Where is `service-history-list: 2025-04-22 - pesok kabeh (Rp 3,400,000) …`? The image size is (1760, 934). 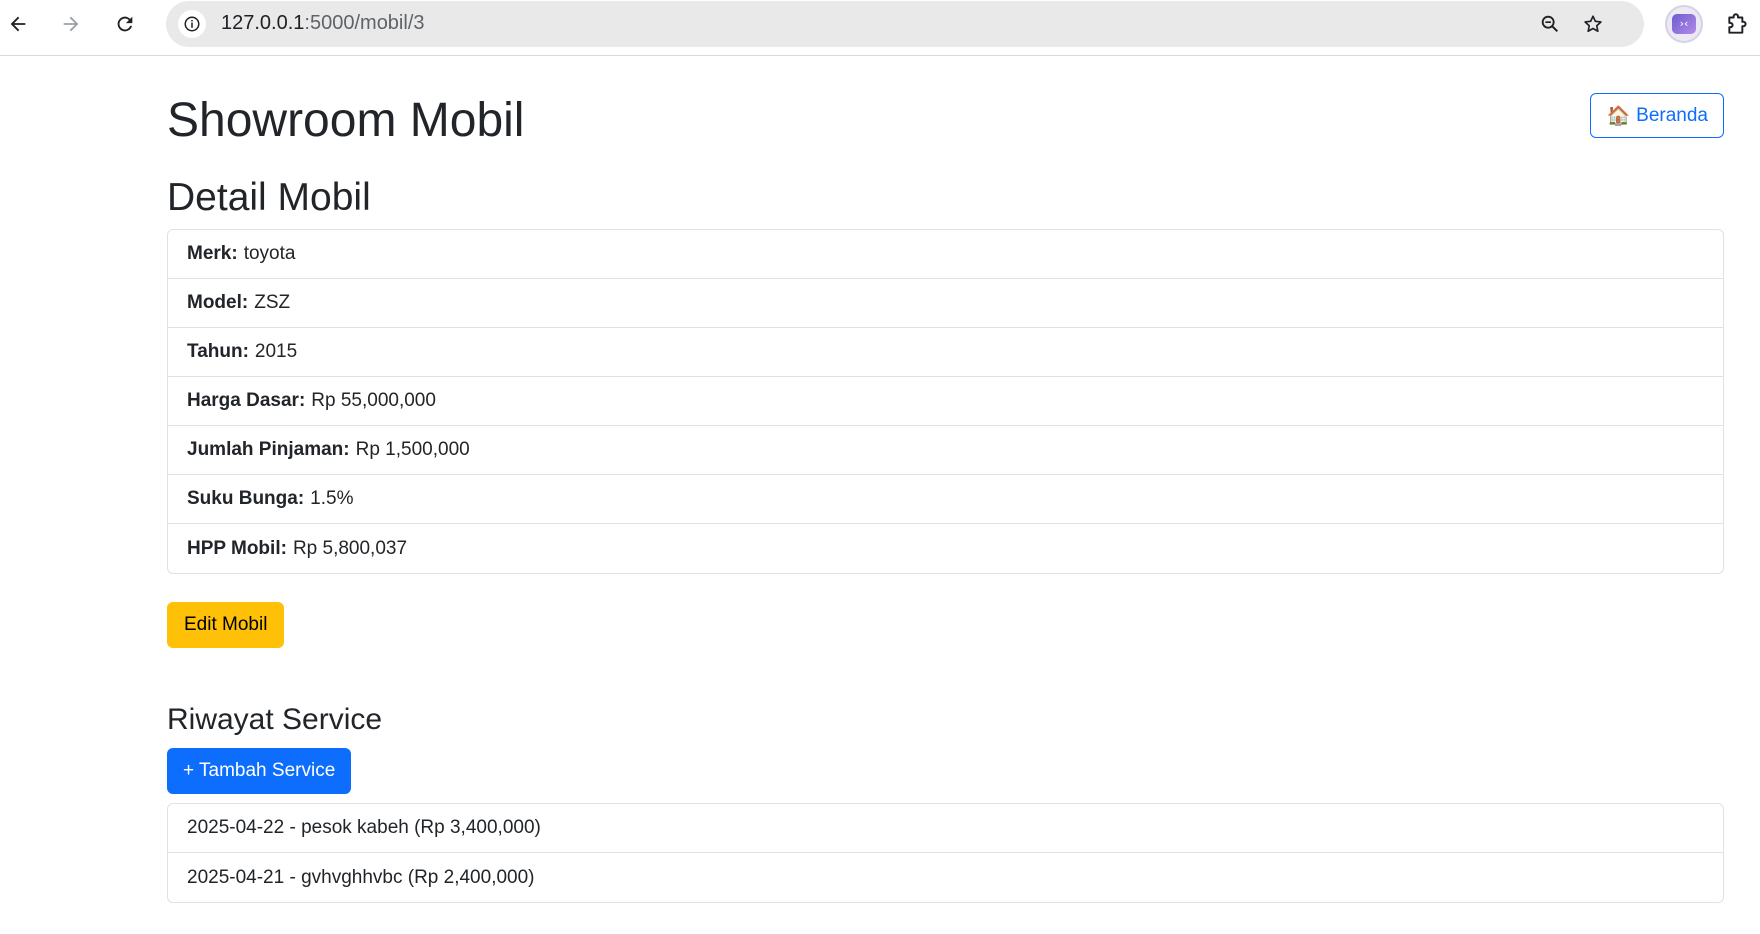 service-history-list: 2025-04-22 - pesok kabeh (Rp 3,400,000) … is located at coordinates (945, 853).